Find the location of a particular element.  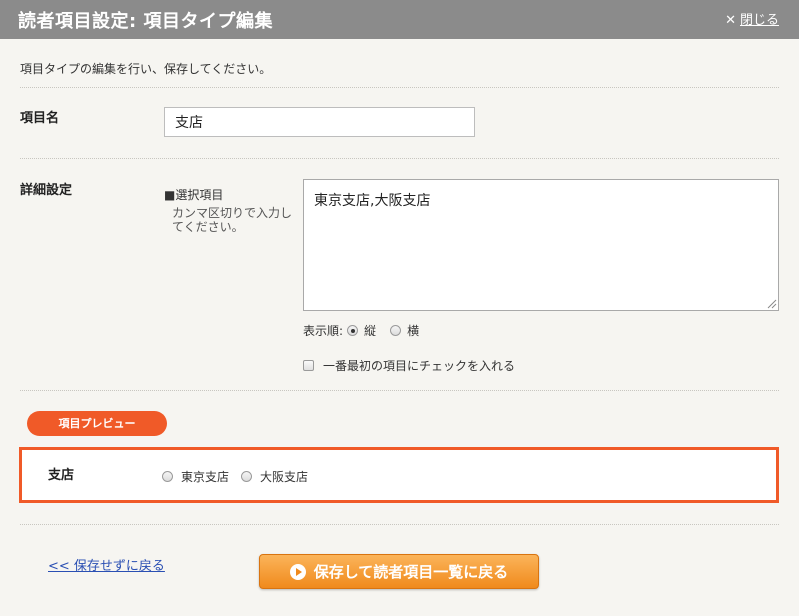

close-icon: ✕ is located at coordinates (730, 20).